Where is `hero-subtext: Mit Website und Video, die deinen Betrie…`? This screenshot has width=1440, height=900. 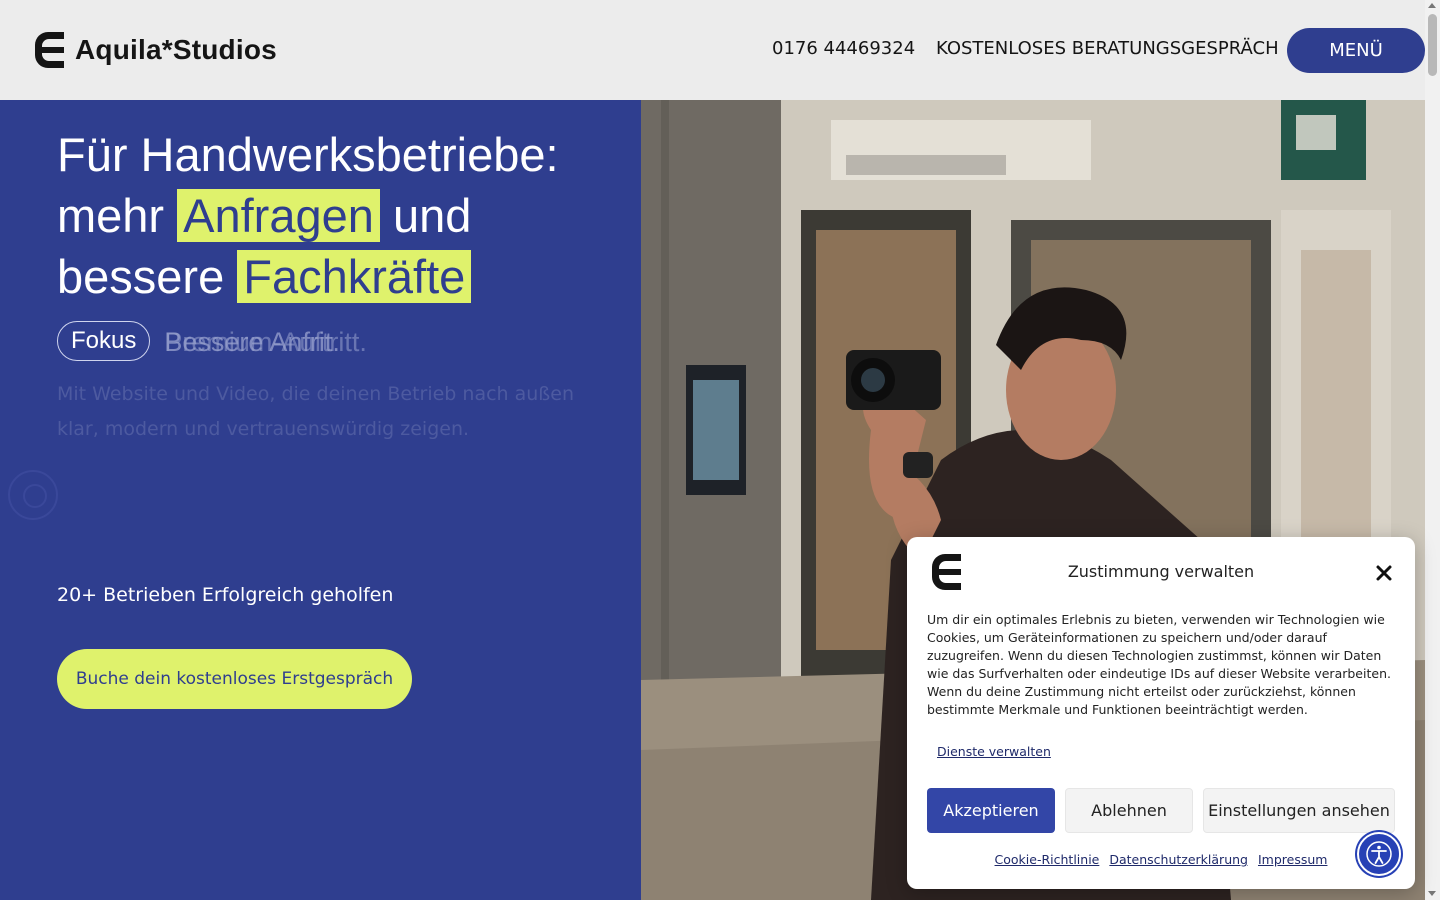
hero-subtext: Mit Website und Video, die deinen Betrie… is located at coordinates (315, 411).